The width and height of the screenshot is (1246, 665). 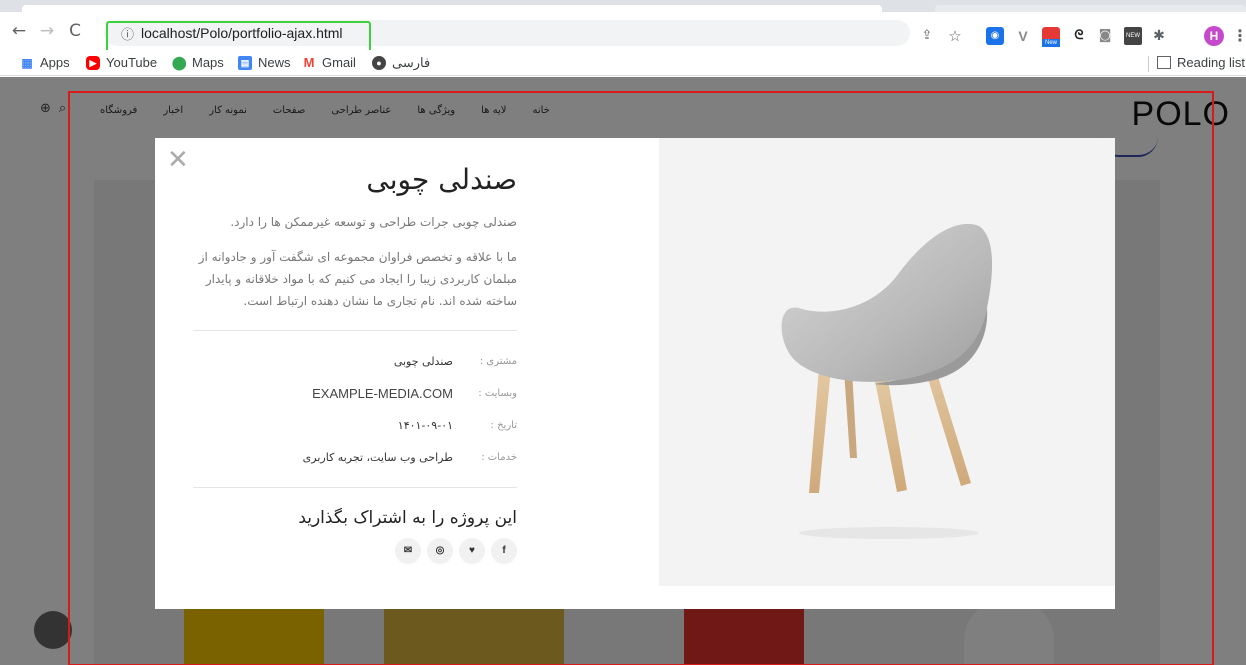 What do you see at coordinates (242, 33) in the screenshot?
I see `url-text: localhost/Polo/portfolio-ajax.html` at bounding box center [242, 33].